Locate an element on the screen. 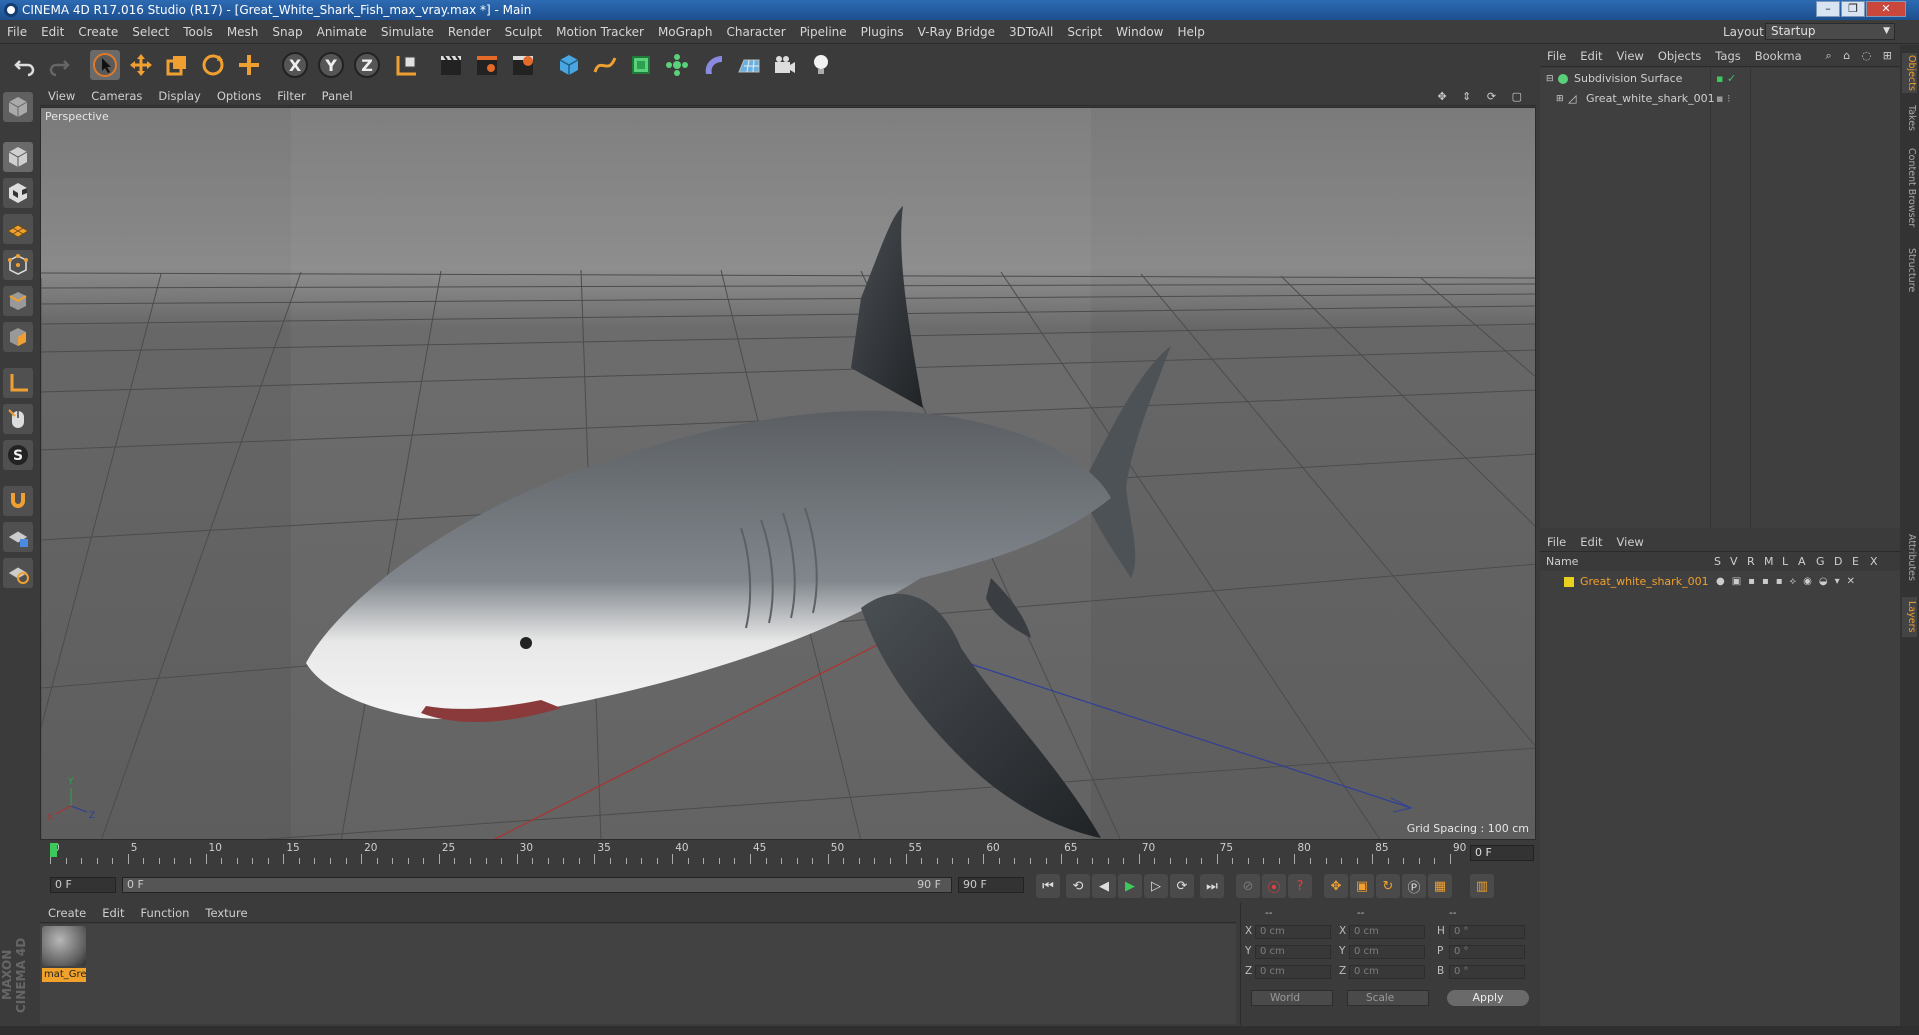 The width and height of the screenshot is (1919, 1035). viewport-menu-panel: Panel is located at coordinates (337, 96).